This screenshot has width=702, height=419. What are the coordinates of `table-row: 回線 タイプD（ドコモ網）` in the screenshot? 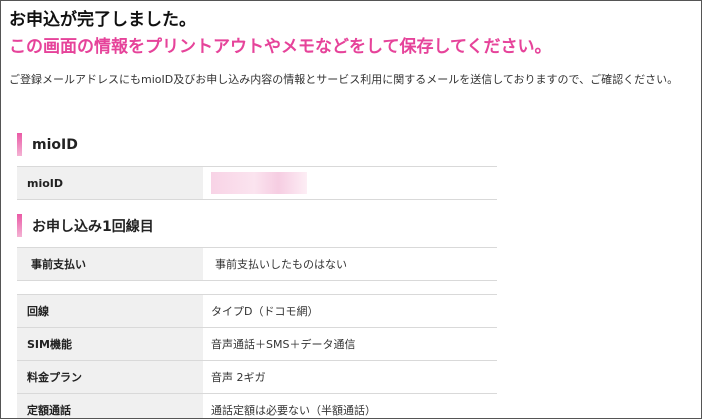 It's located at (257, 311).